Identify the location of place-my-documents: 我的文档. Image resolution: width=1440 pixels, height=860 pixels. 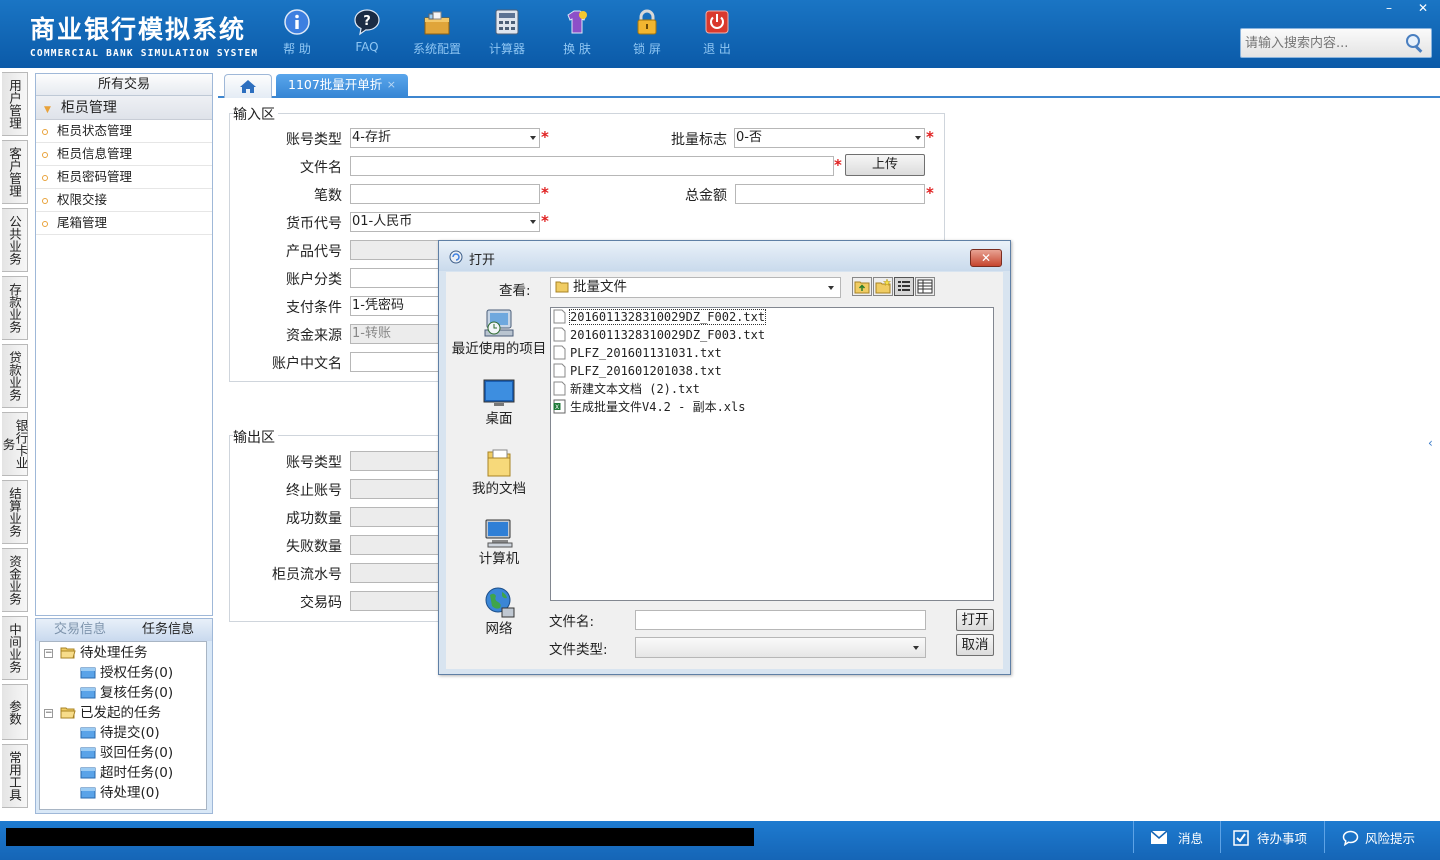
(499, 481).